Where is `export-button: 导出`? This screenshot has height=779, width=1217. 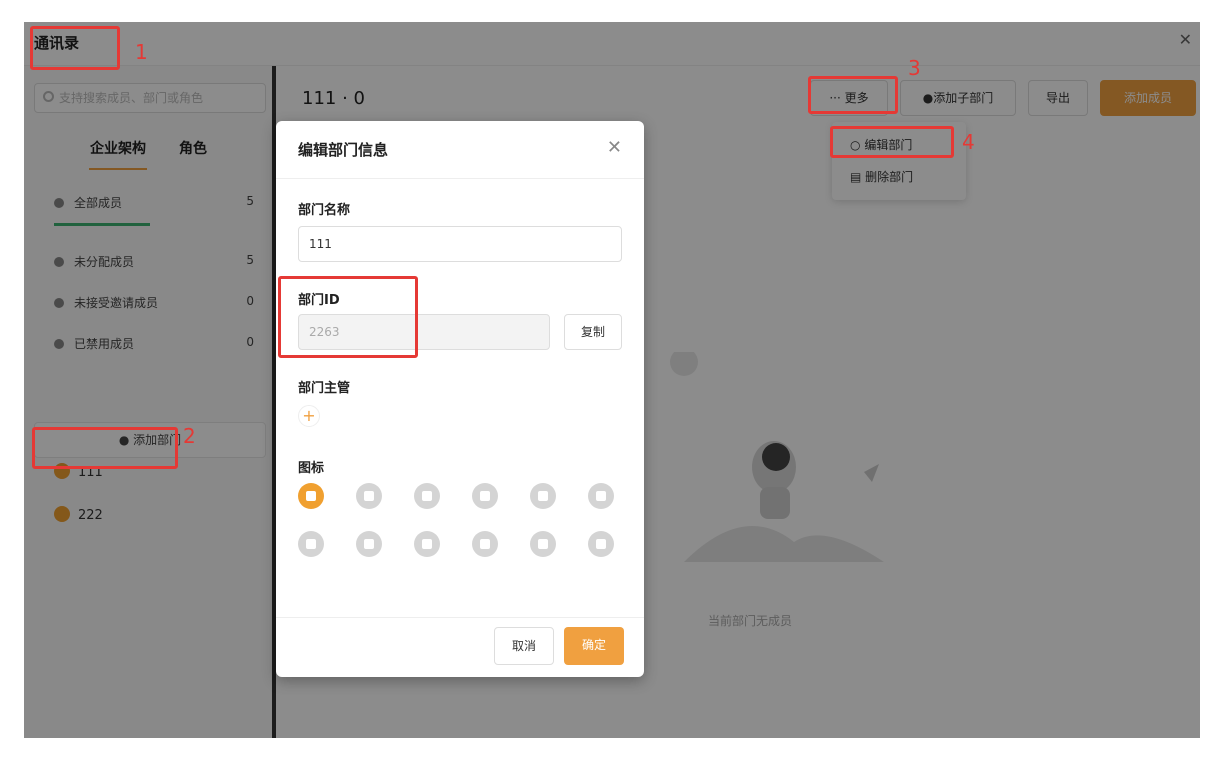 export-button: 导出 is located at coordinates (1058, 98).